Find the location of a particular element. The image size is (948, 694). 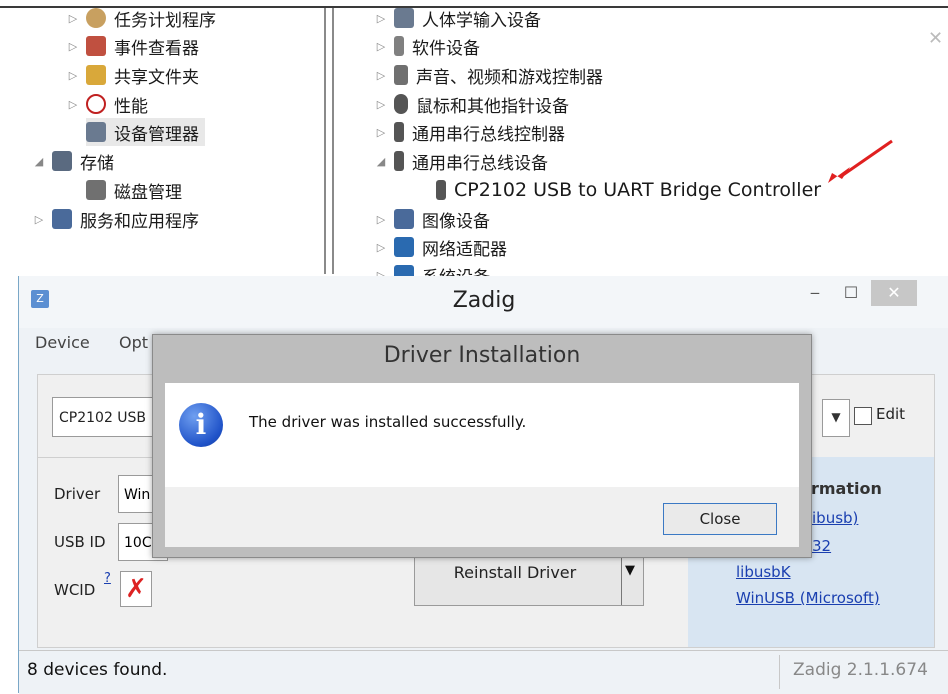

tree-item-device-manager: 设备管理器 is located at coordinates (145, 132).